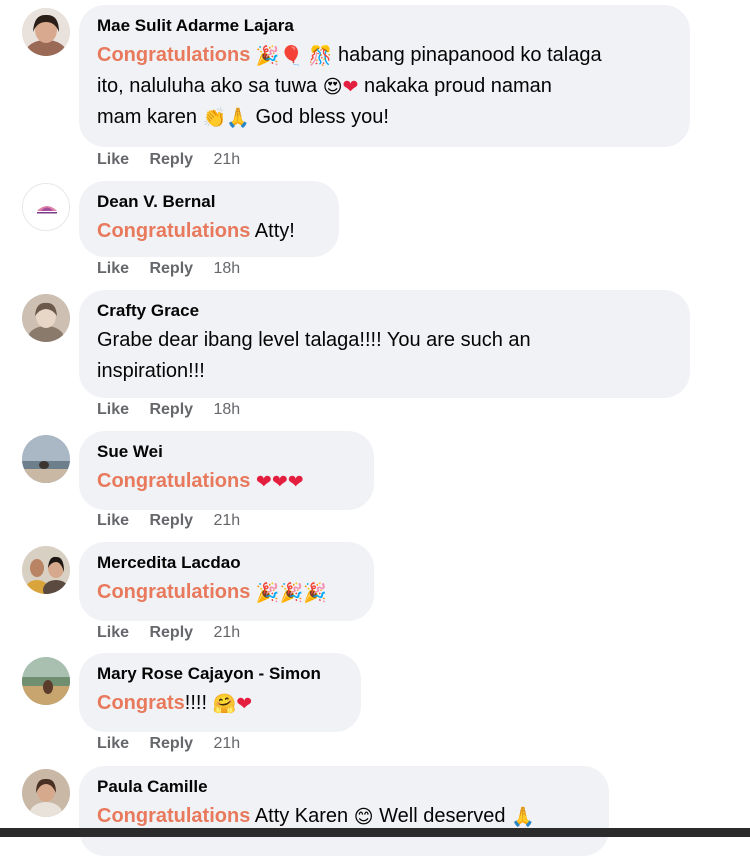 The width and height of the screenshot is (750, 856). I want to click on party-balloon-emoji: 🎉🎈, so click(279, 56).